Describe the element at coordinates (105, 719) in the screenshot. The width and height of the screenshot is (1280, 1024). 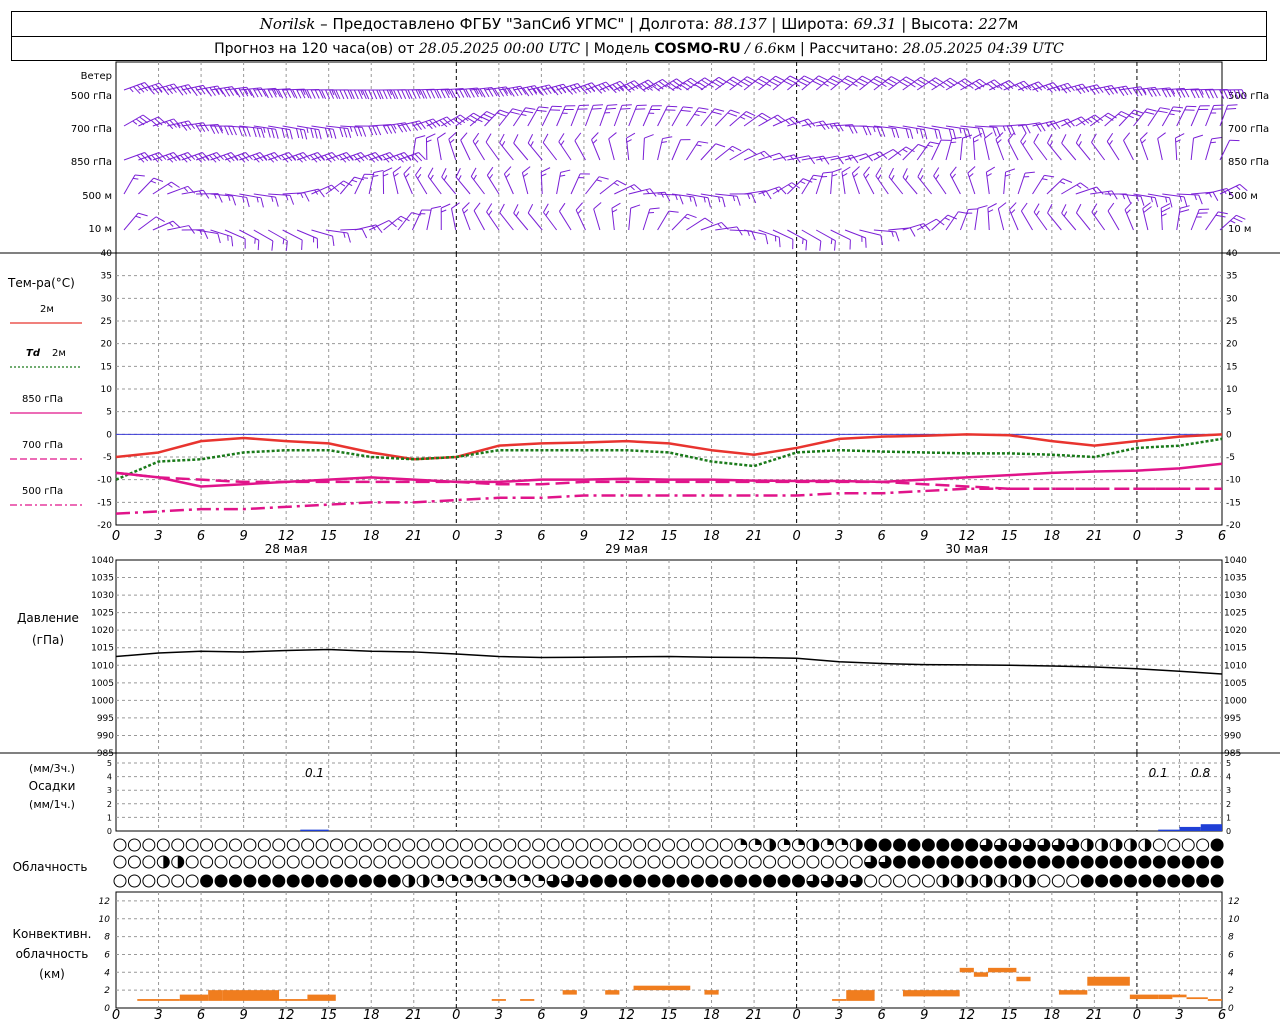
I see `pressure-ytick-left: 995` at that location.